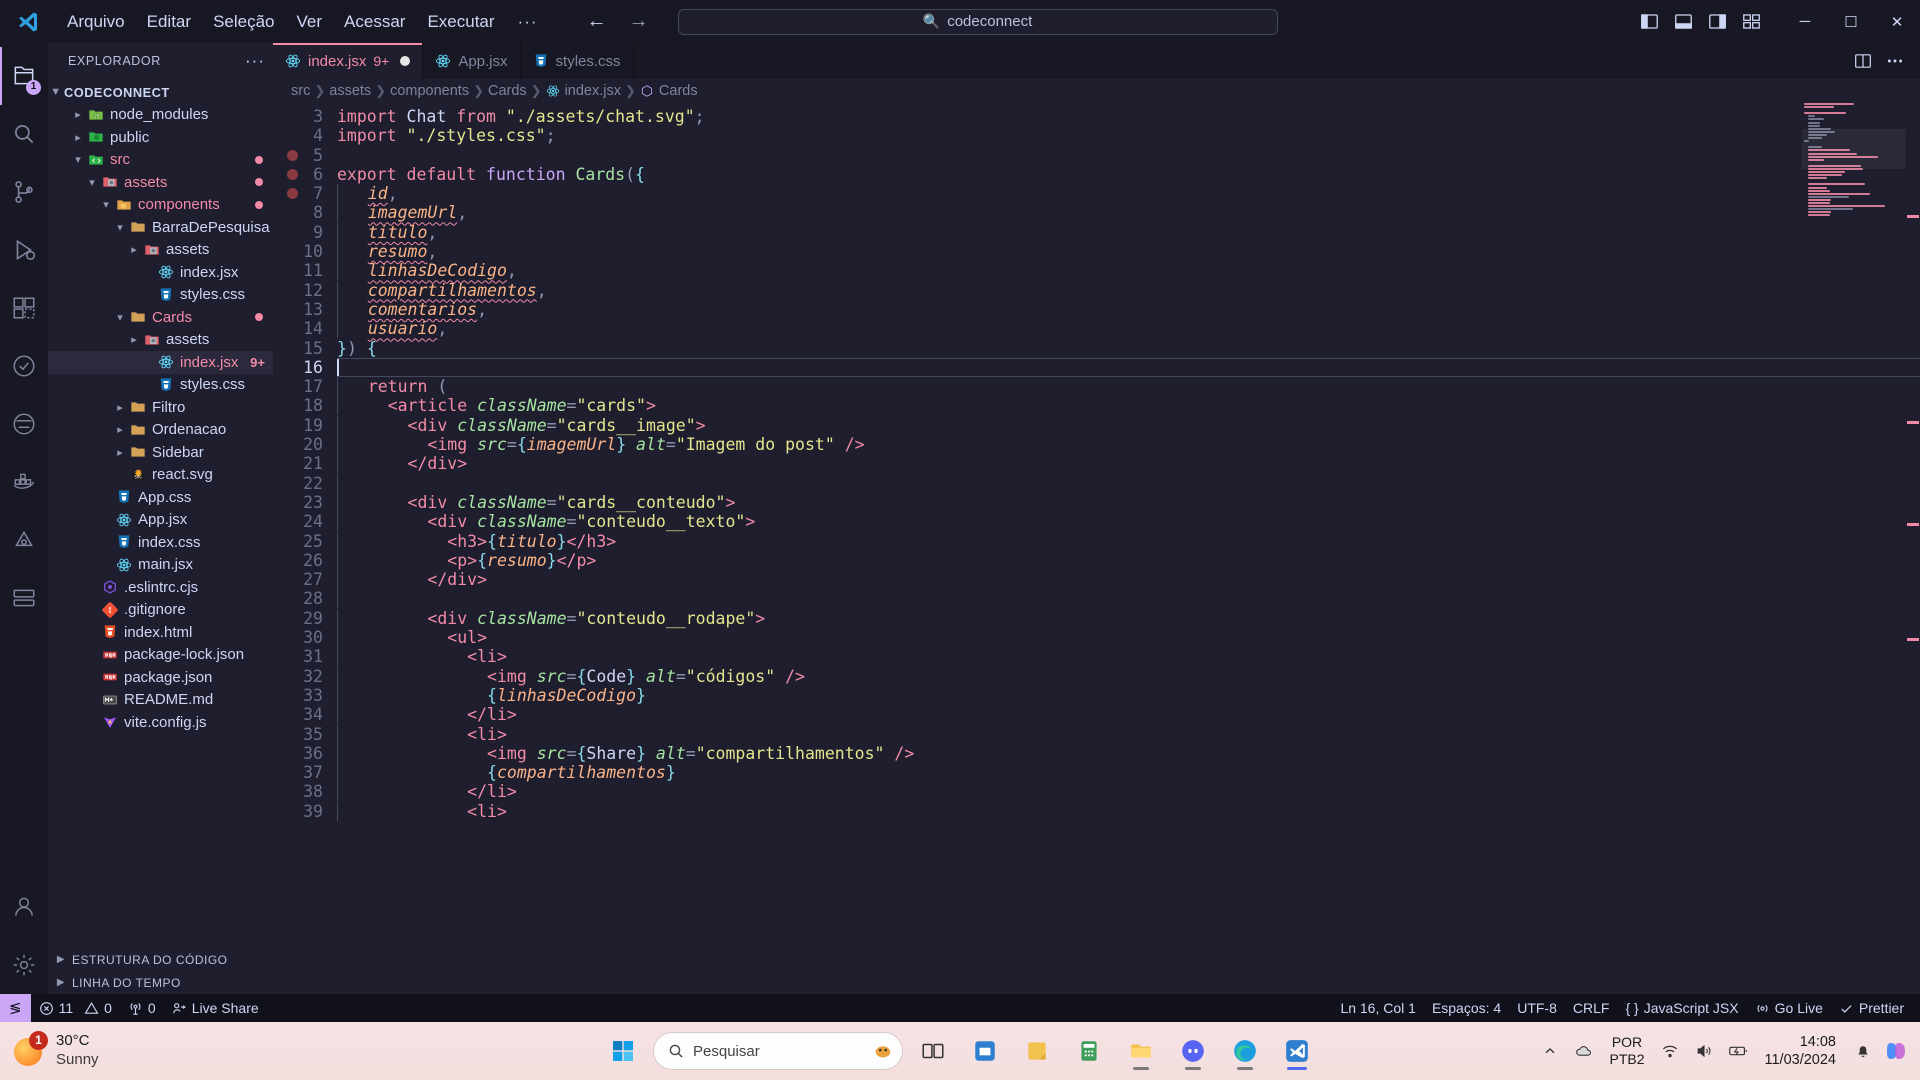 This screenshot has height=1080, width=1920. Describe the element at coordinates (160, 452) in the screenshot. I see `tree-item-sidebar: ▸ Sidebar` at that location.